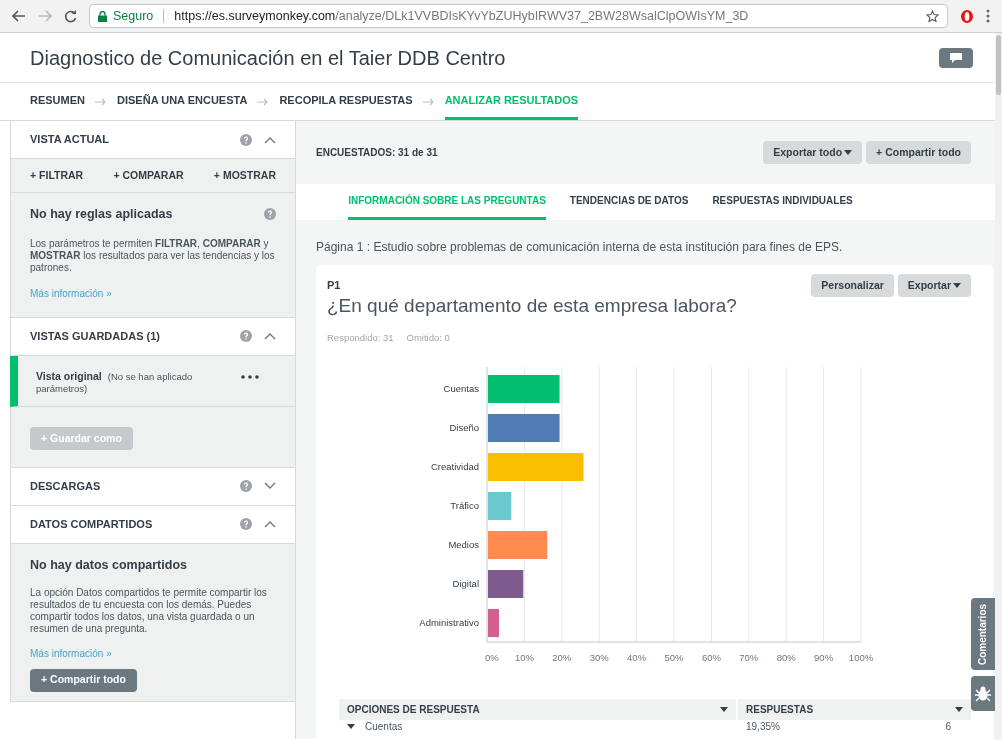 This screenshot has height=740, width=1002. Describe the element at coordinates (95, 336) in the screenshot. I see `section-title: VISTAS GUARDADAS (1)` at that location.